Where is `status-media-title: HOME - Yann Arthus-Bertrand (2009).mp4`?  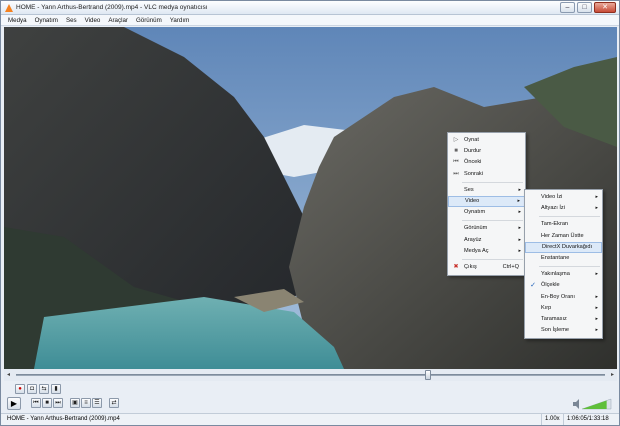
status-media-title: HOME - Yann Arthus-Bertrand (2009).mp4 is located at coordinates (63, 419).